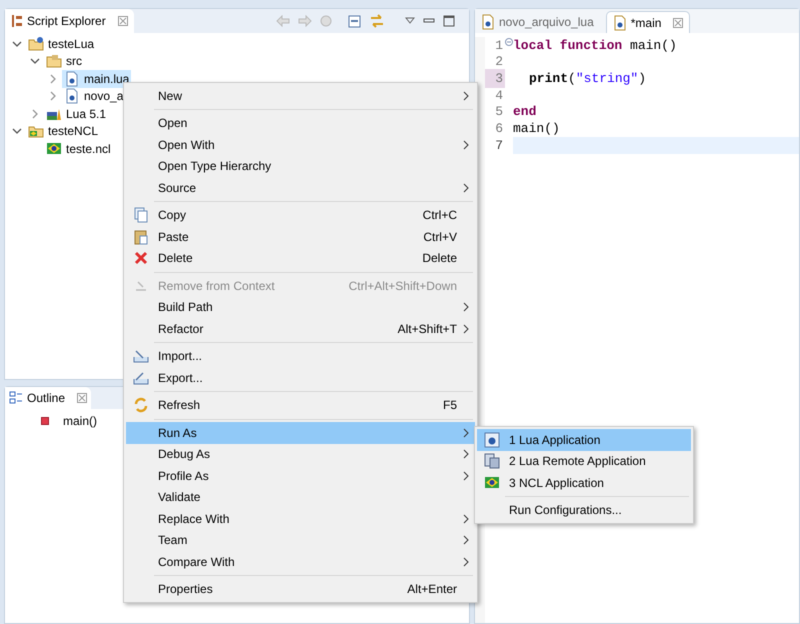  Describe the element at coordinates (509, 42) in the screenshot. I see `fold-icon` at that location.